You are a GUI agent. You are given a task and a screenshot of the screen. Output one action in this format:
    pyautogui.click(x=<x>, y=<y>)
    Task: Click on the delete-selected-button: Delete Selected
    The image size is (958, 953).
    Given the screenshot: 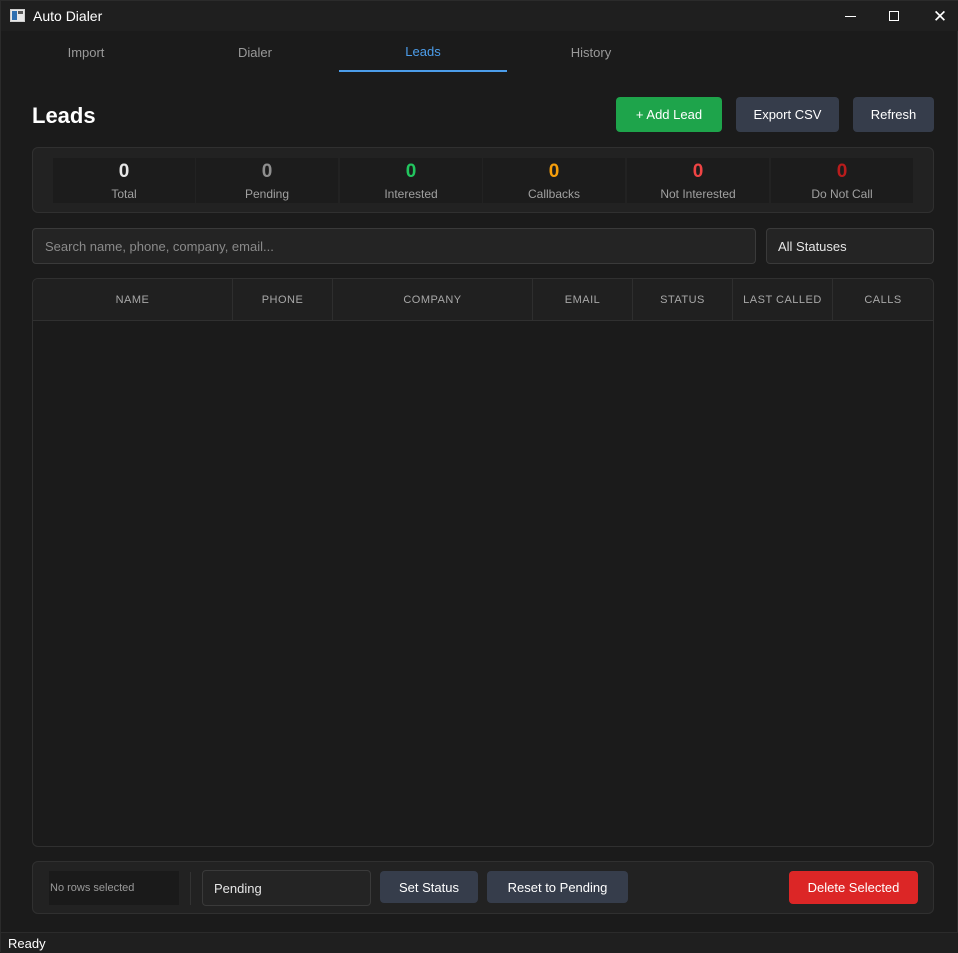 What is the action you would take?
    pyautogui.click(x=853, y=887)
    